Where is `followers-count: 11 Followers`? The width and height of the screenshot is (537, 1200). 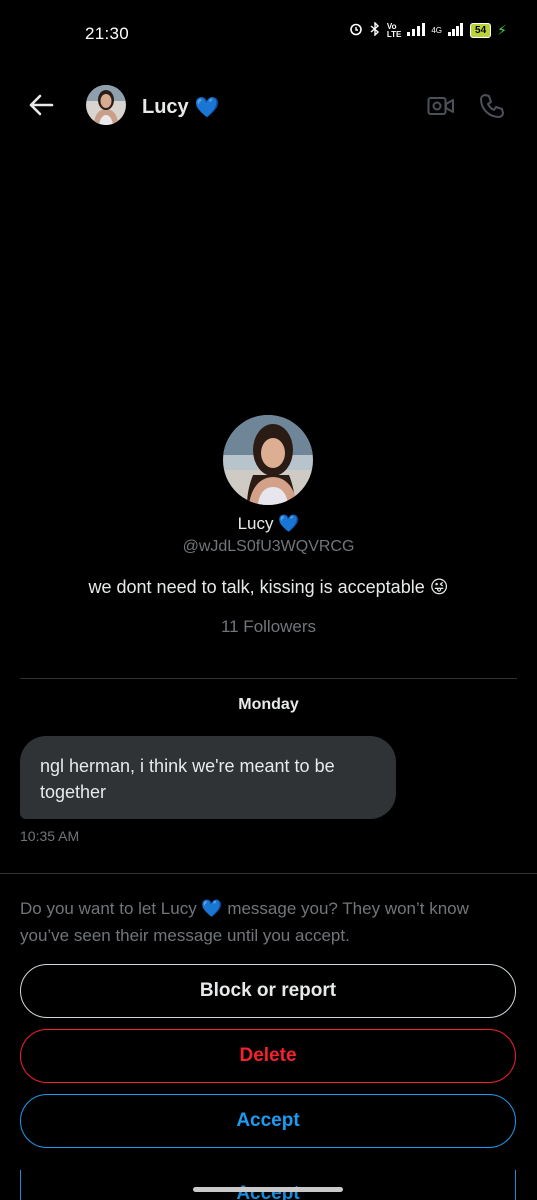 followers-count: 11 Followers is located at coordinates (268, 627).